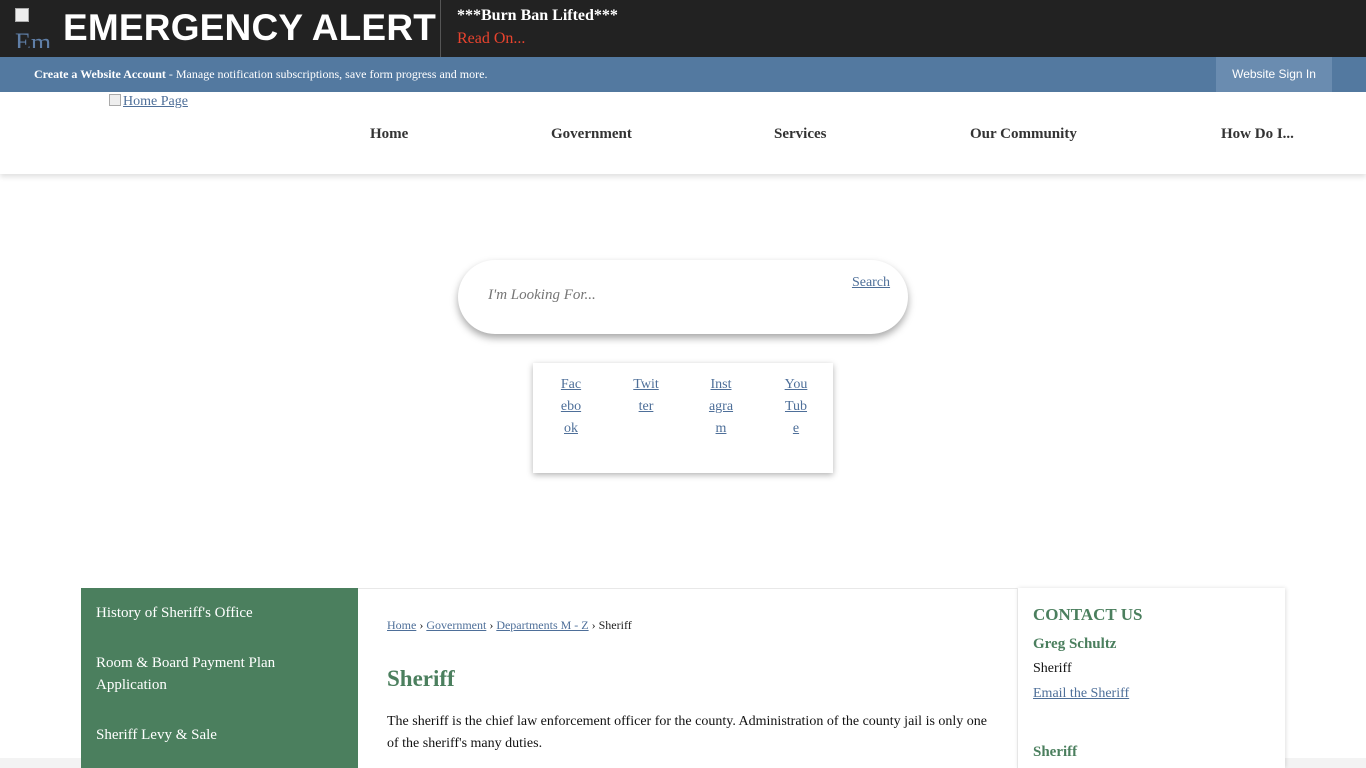 The image size is (1366, 768). Describe the element at coordinates (155, 101) in the screenshot. I see `home-page-logo-alt: Home Page` at that location.